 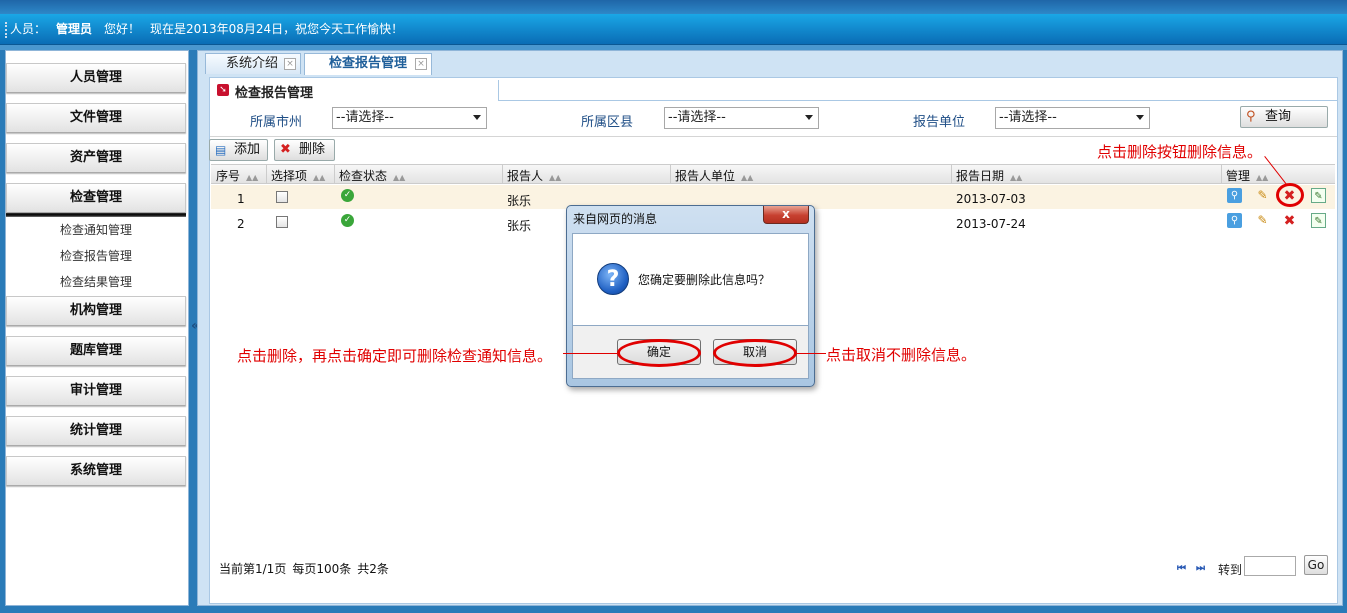 What do you see at coordinates (395, 356) in the screenshot?
I see `confirm-hint-note: 点击删除，再点击确定即可删除检查通知信息。` at bounding box center [395, 356].